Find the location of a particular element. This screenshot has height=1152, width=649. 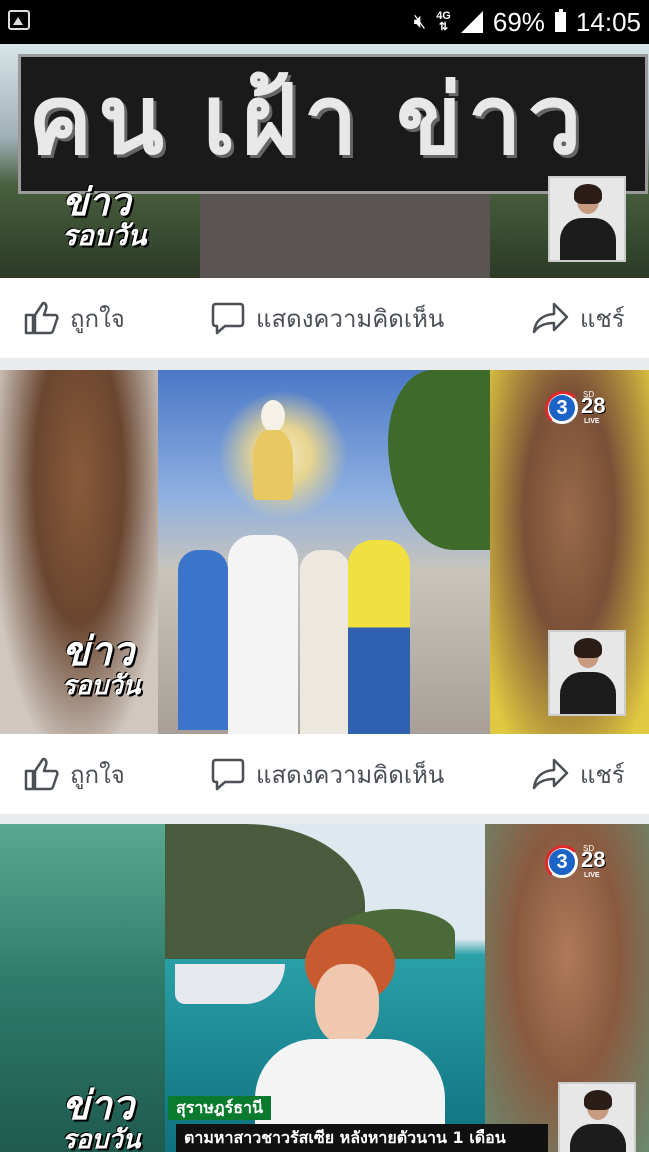

news-ticker: ตามหาสาวชาวรัสเซีย หลังหายตัวนาน 1 เดือน is located at coordinates (362, 1138).